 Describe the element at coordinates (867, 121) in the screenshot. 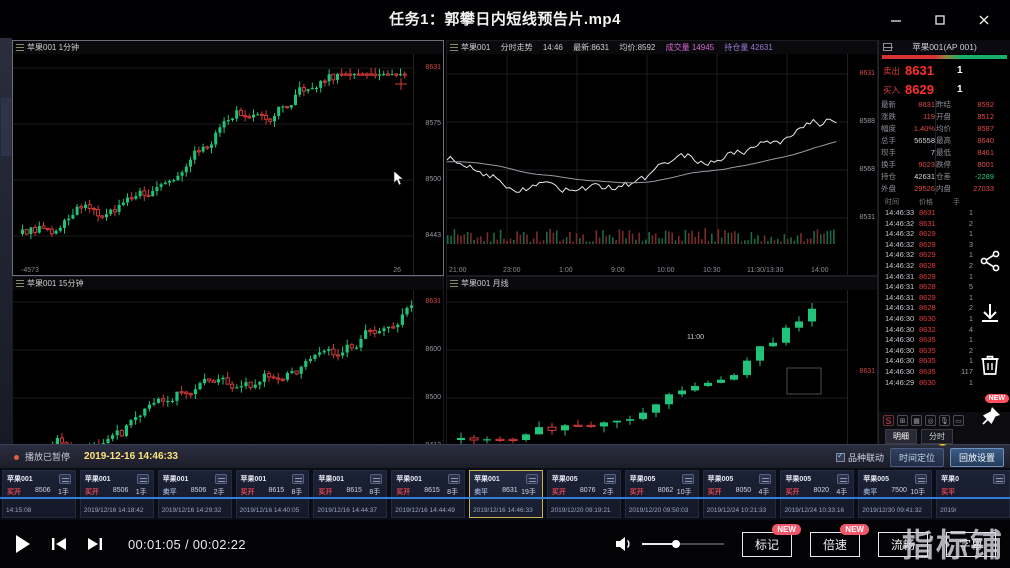

I see `axis-label: 8588` at that location.